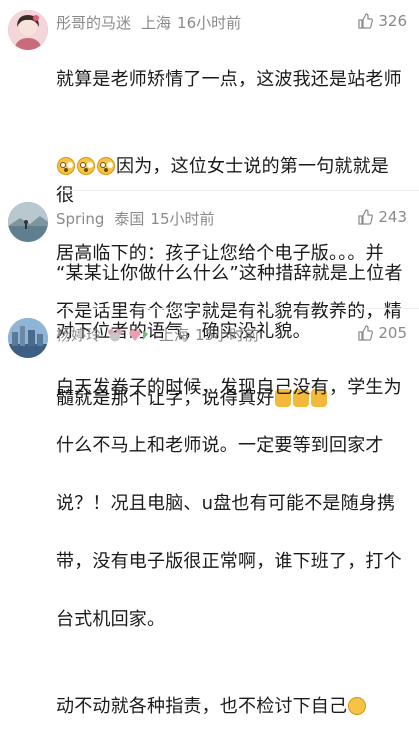 The image size is (419, 750). Describe the element at coordinates (357, 706) in the screenshot. I see `sweat-smile-icon` at that location.